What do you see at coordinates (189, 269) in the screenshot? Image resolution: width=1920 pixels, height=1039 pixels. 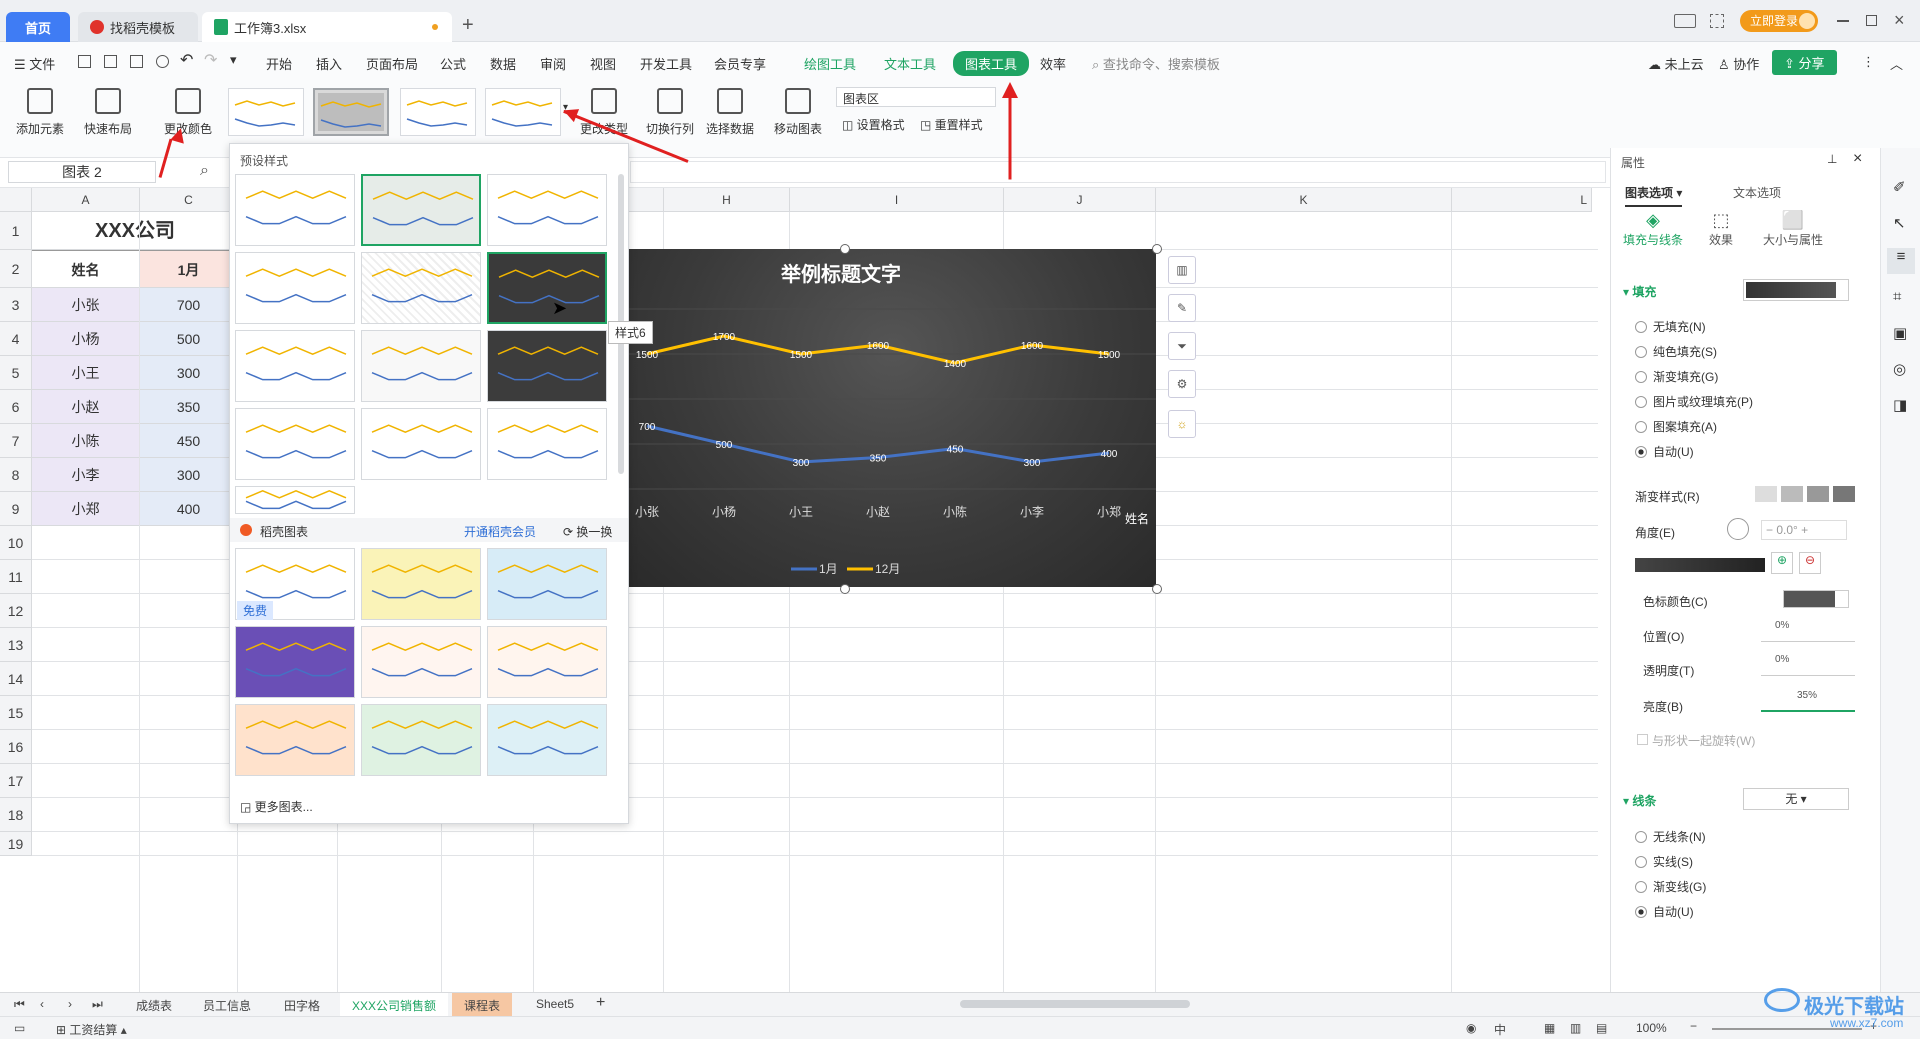 I see `header-jan-cell: 1月` at bounding box center [189, 269].